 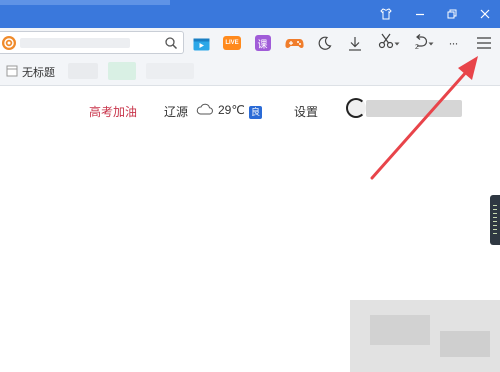 What do you see at coordinates (356, 108) in the screenshot?
I see `avatar` at bounding box center [356, 108].